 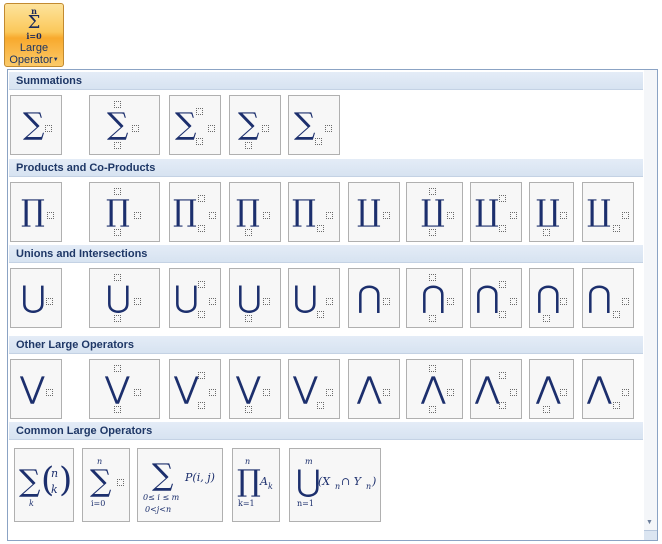 I want to click on intersection-sub-tile: ⋂, so click(x=608, y=298).